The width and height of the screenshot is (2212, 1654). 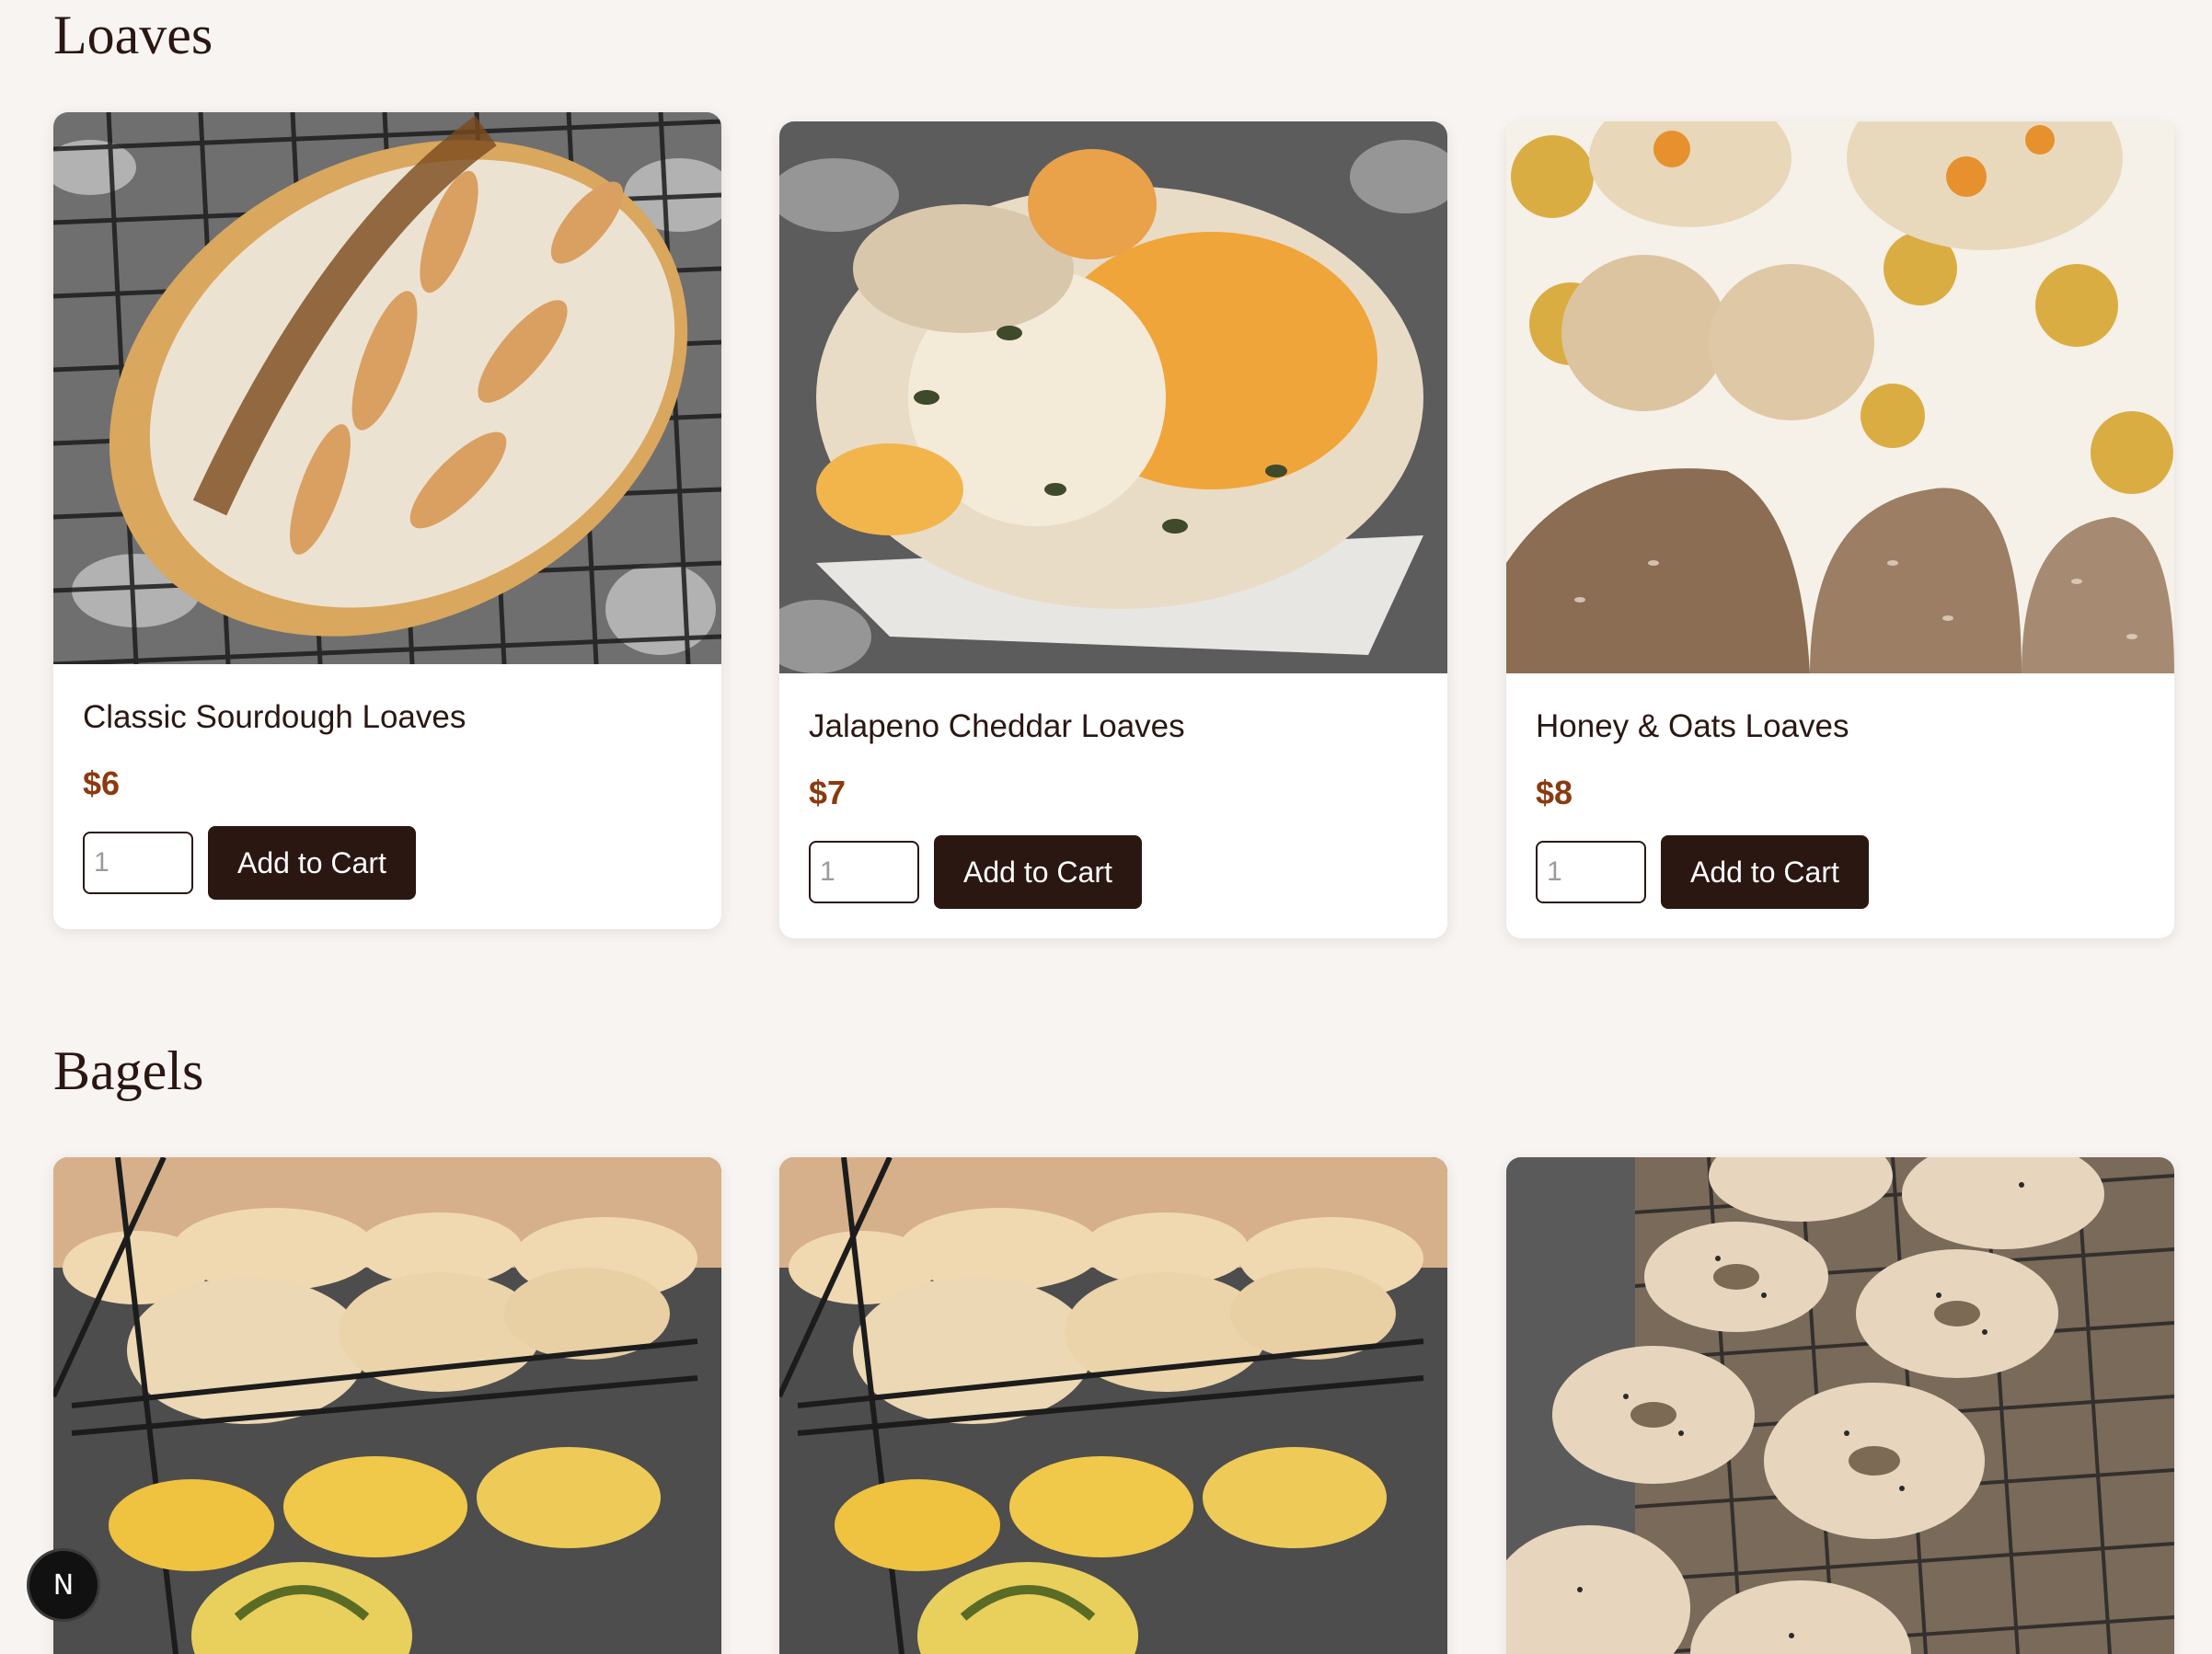 I want to click on product-name: Jalapeno Cheddar Loaves, so click(x=997, y=726).